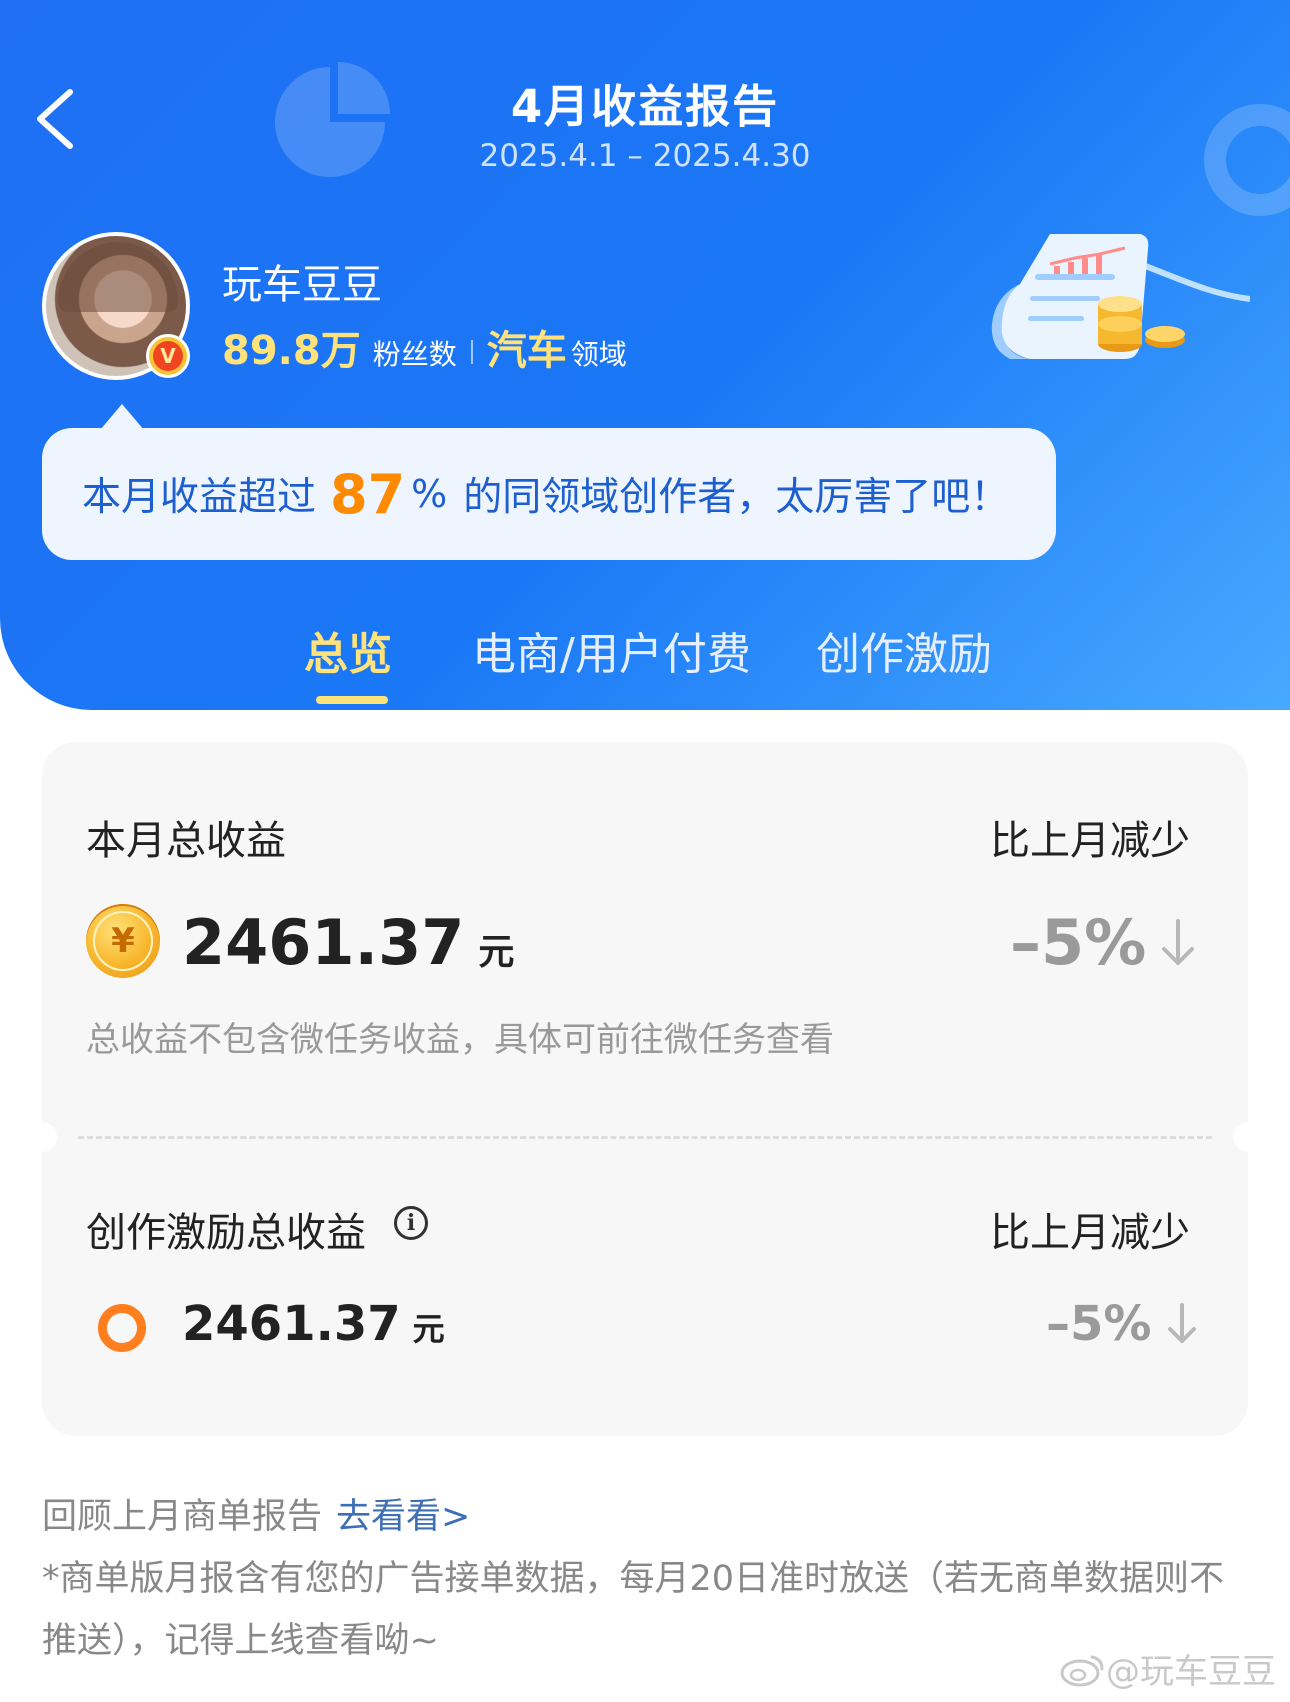 The height and width of the screenshot is (1702, 1290). What do you see at coordinates (323, 942) in the screenshot?
I see `total-amount-value: 2461.37` at bounding box center [323, 942].